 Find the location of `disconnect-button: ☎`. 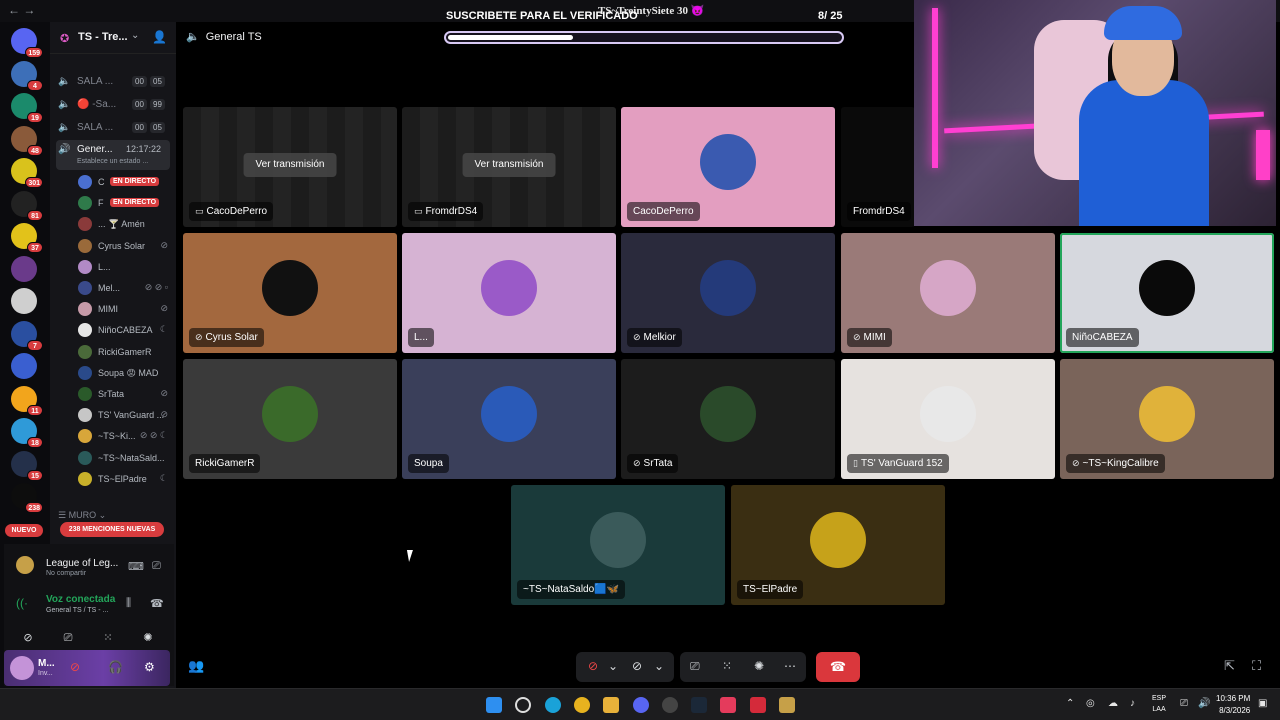

disconnect-button: ☎ is located at coordinates (838, 667).